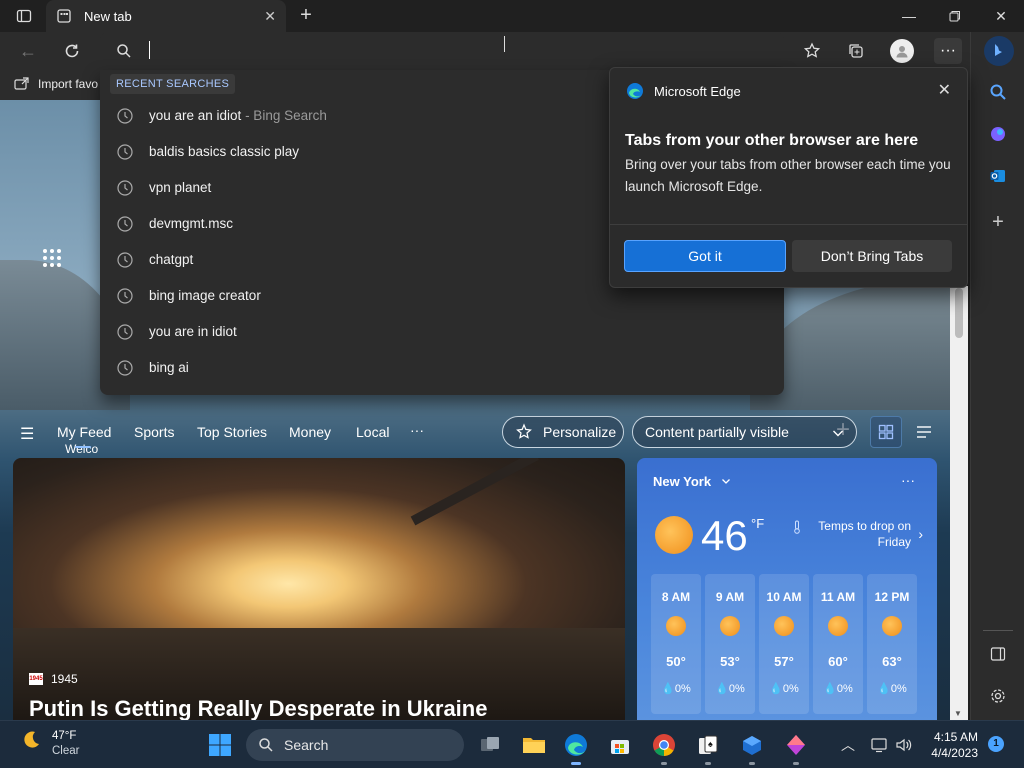 Image resolution: width=1024 pixels, height=768 pixels. Describe the element at coordinates (998, 92) in the screenshot. I see `sidebar-search-icon` at that location.